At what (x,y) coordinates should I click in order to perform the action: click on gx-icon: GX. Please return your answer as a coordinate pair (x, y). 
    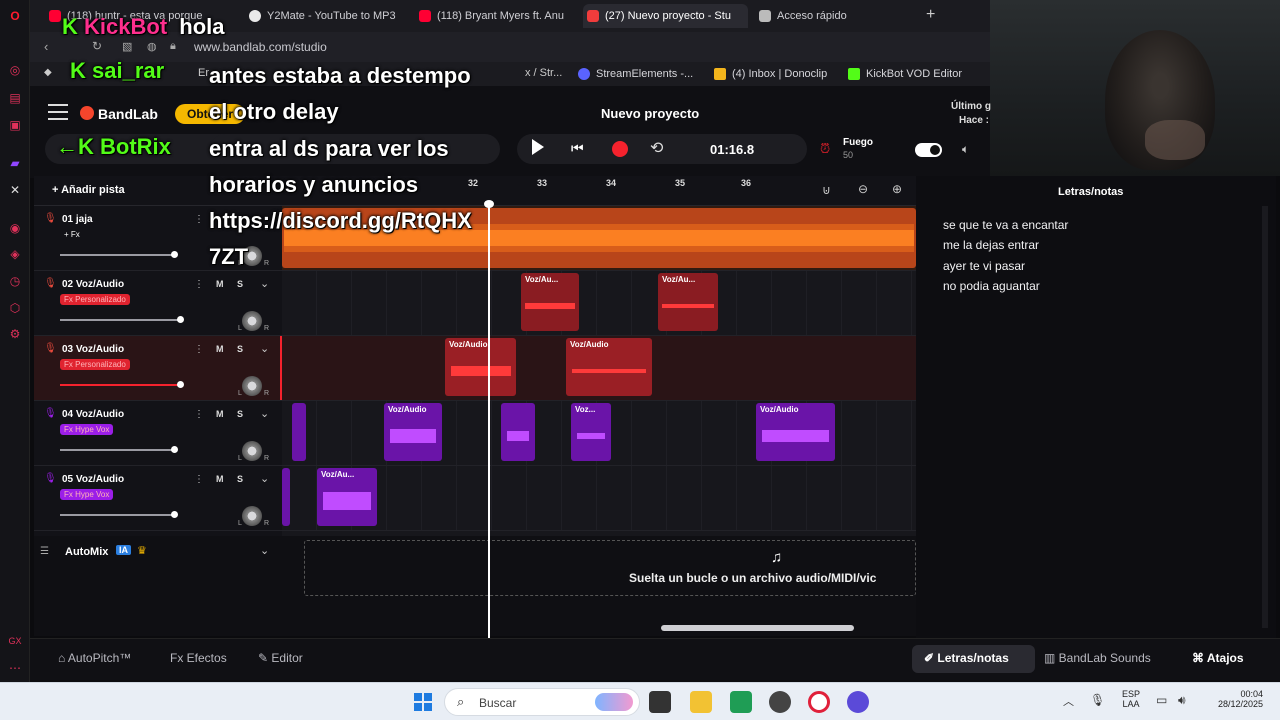
    Looking at the image, I should click on (15, 641).